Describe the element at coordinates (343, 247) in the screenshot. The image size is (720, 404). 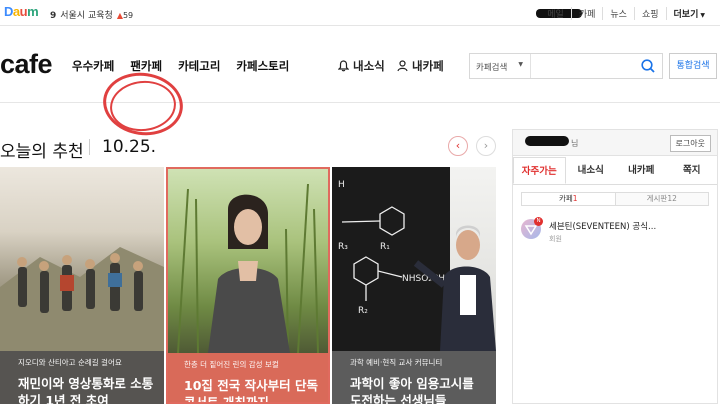
I see `svg-text: R₃` at that location.